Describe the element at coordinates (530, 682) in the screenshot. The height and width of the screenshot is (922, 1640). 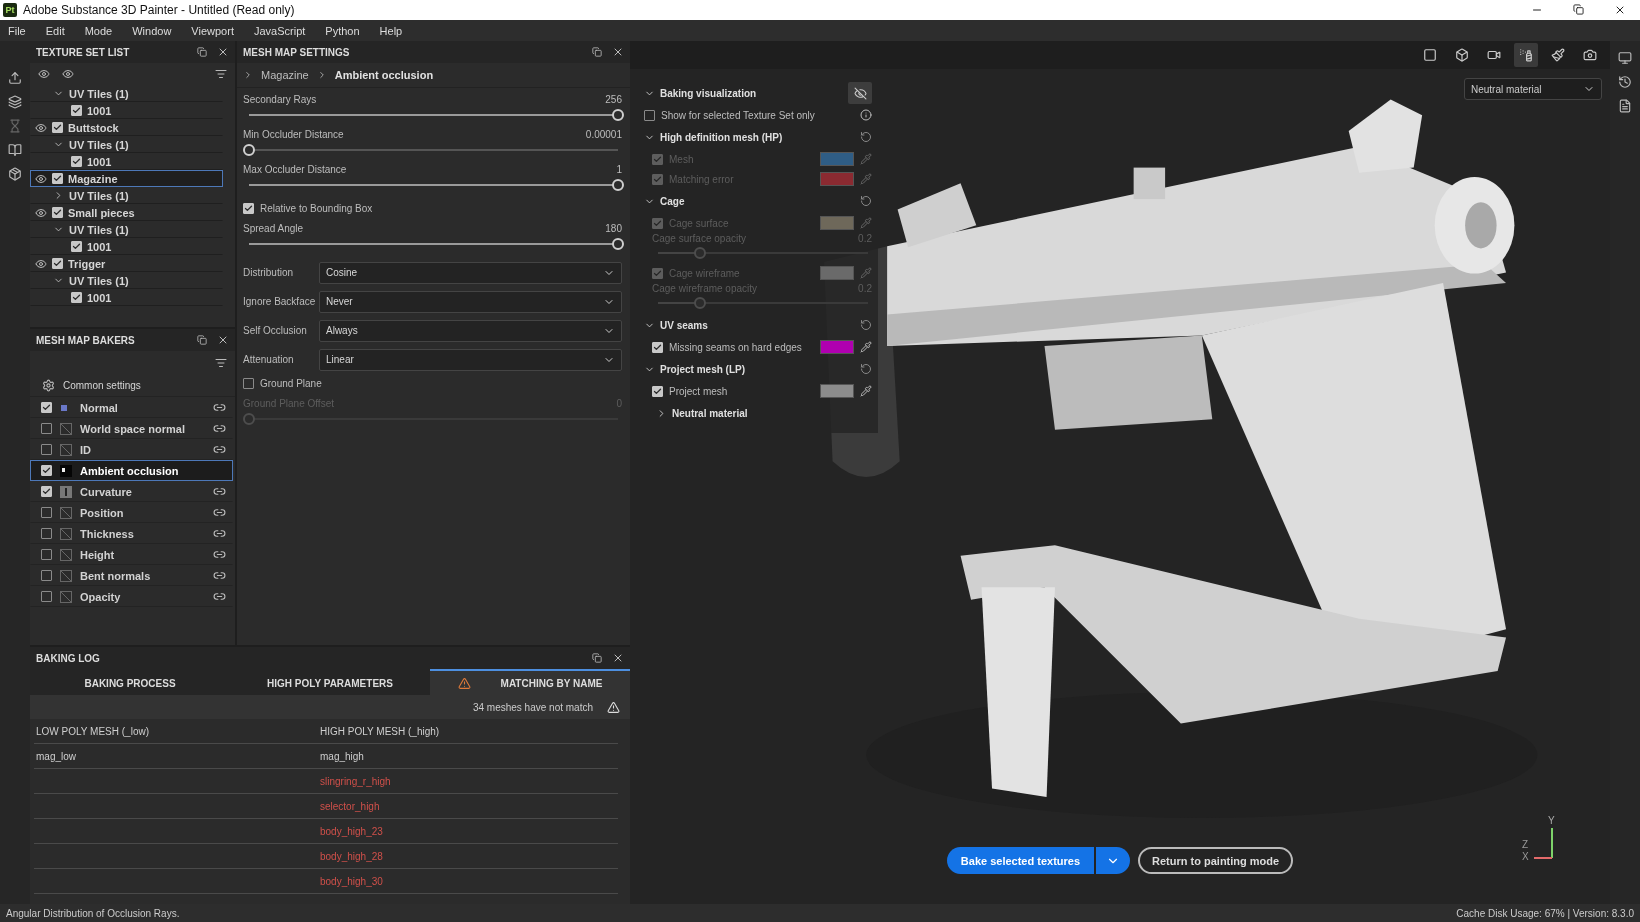
I see `tab: MATCHING BY NAME` at that location.